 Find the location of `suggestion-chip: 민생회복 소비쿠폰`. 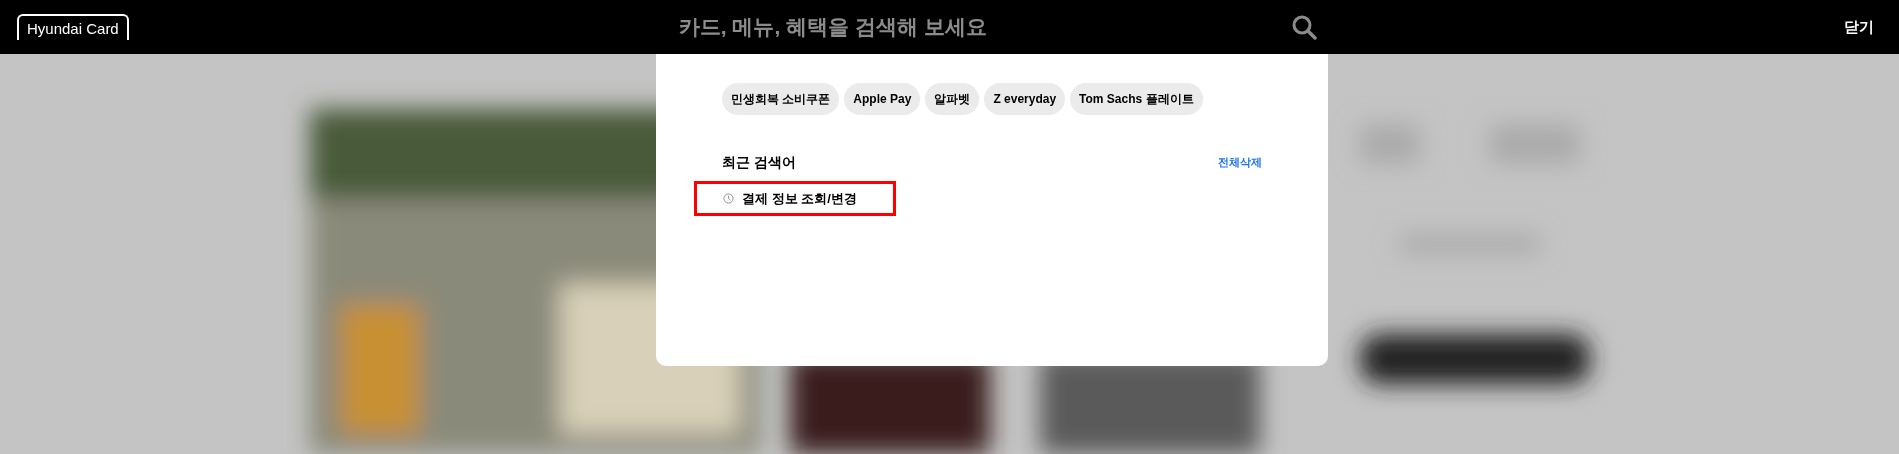

suggestion-chip: 민생회복 소비쿠폰 is located at coordinates (781, 99).